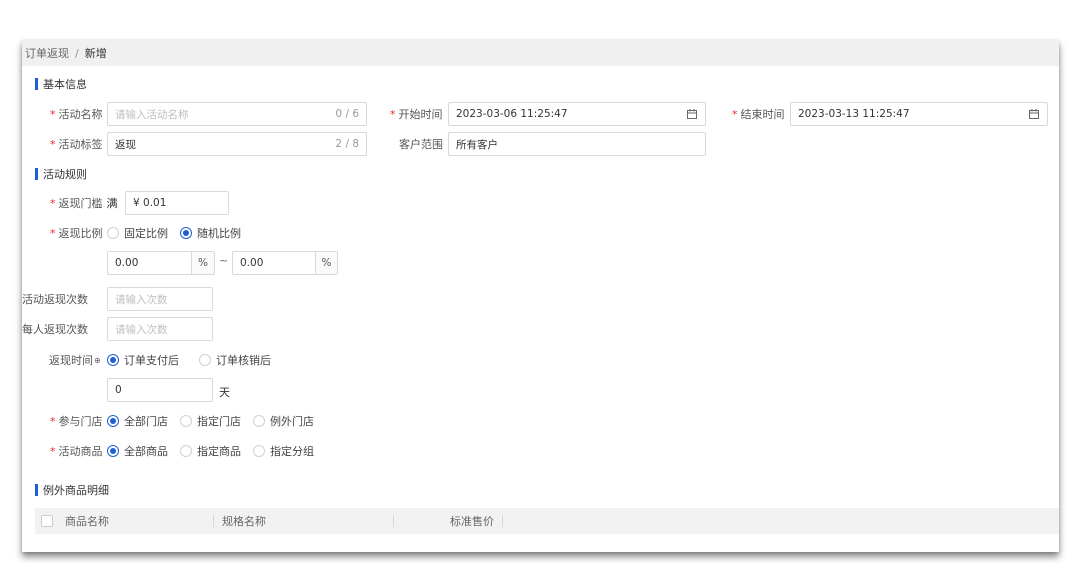  I want to click on radio-fixed-ratio: 固定比例, so click(137, 233).